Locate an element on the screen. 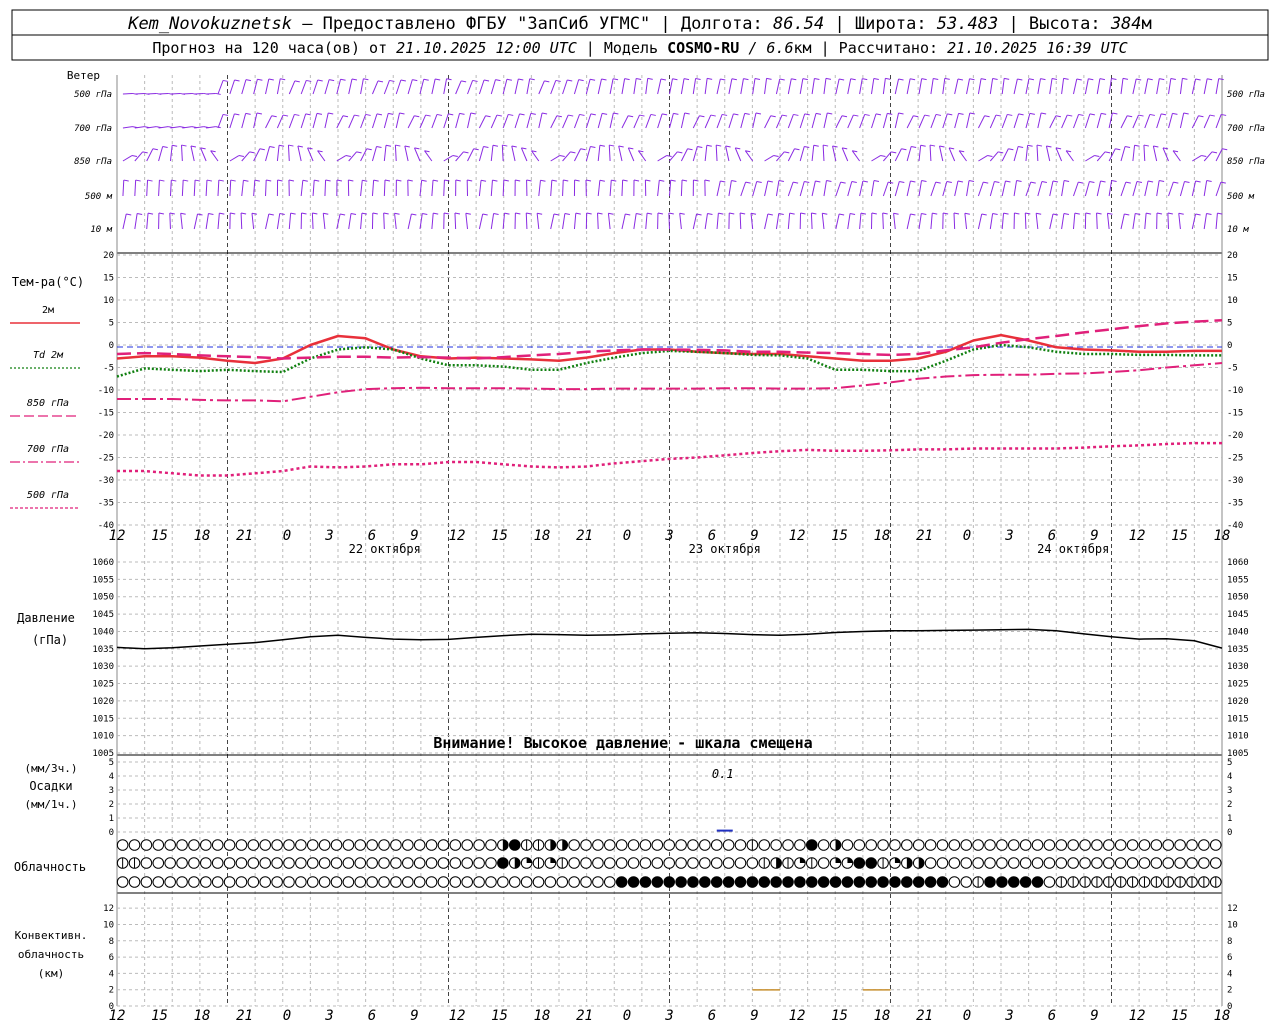 The width and height of the screenshot is (1280, 1028). precip-unit-3h: (мм/3ч.) is located at coordinates (51, 768).